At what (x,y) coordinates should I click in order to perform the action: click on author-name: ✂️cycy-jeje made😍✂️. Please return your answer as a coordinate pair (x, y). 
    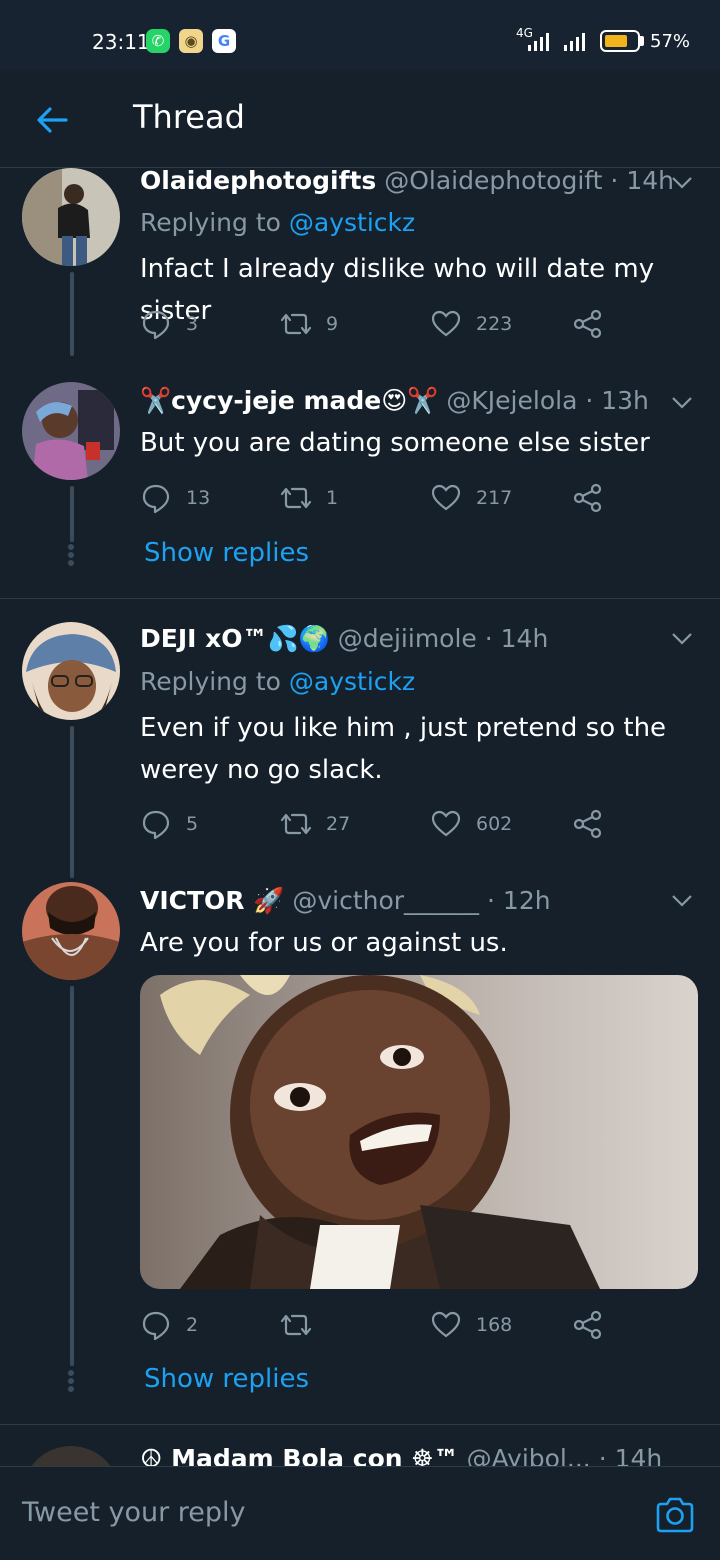
    Looking at the image, I should click on (289, 400).